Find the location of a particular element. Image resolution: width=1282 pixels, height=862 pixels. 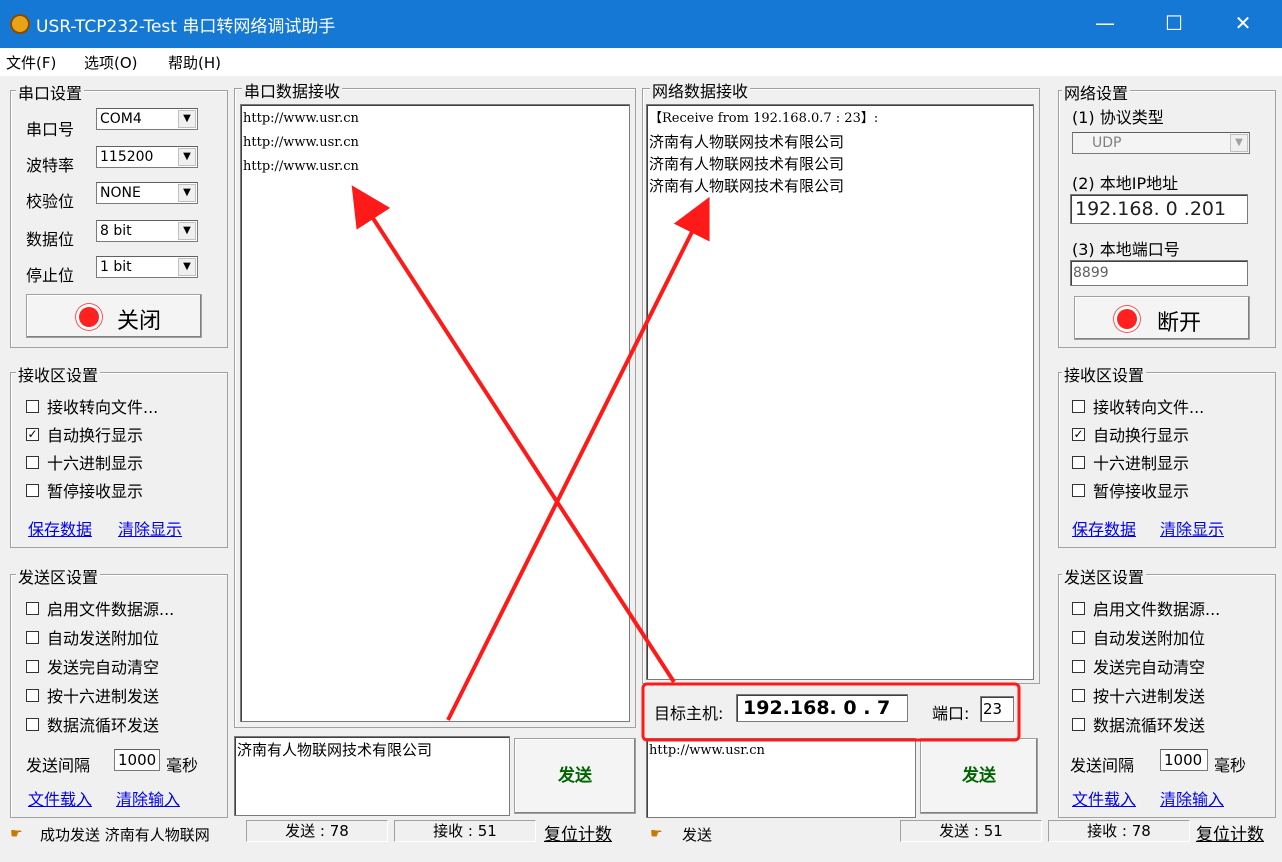

annotation-arrow-network is located at coordinates (513, 434).